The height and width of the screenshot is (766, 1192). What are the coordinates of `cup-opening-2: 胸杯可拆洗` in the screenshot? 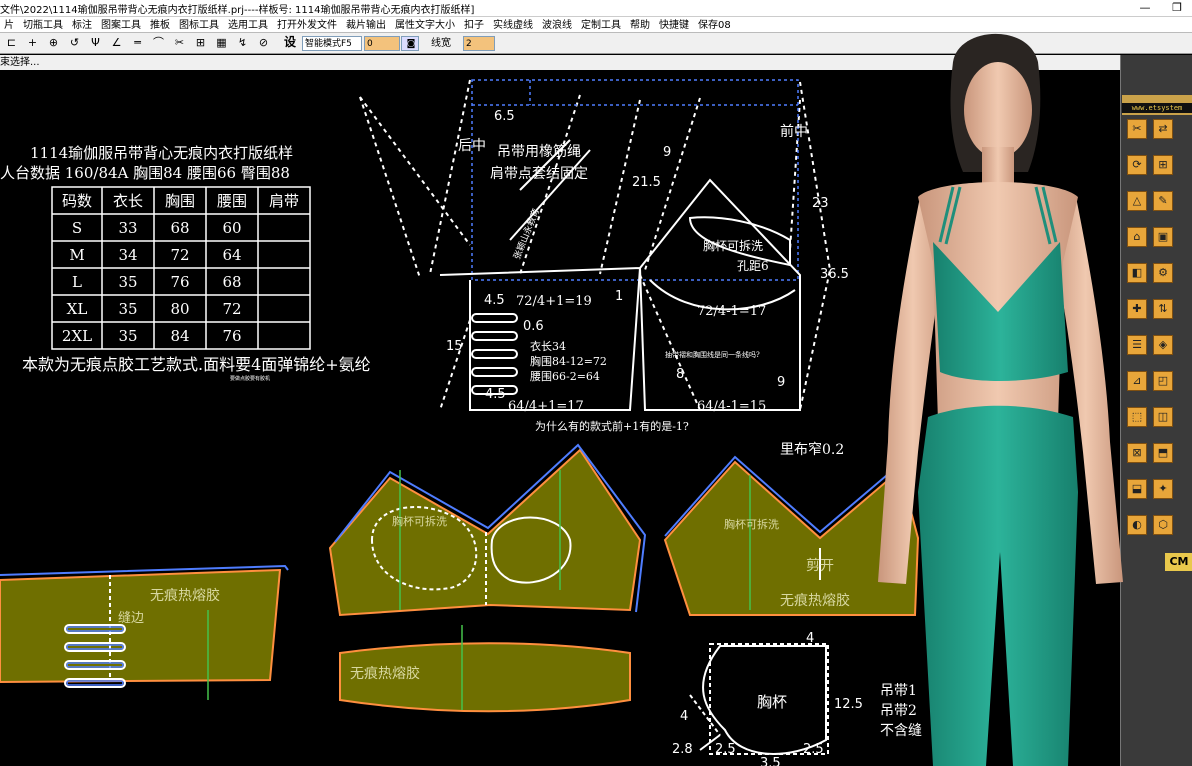 It's located at (751, 524).